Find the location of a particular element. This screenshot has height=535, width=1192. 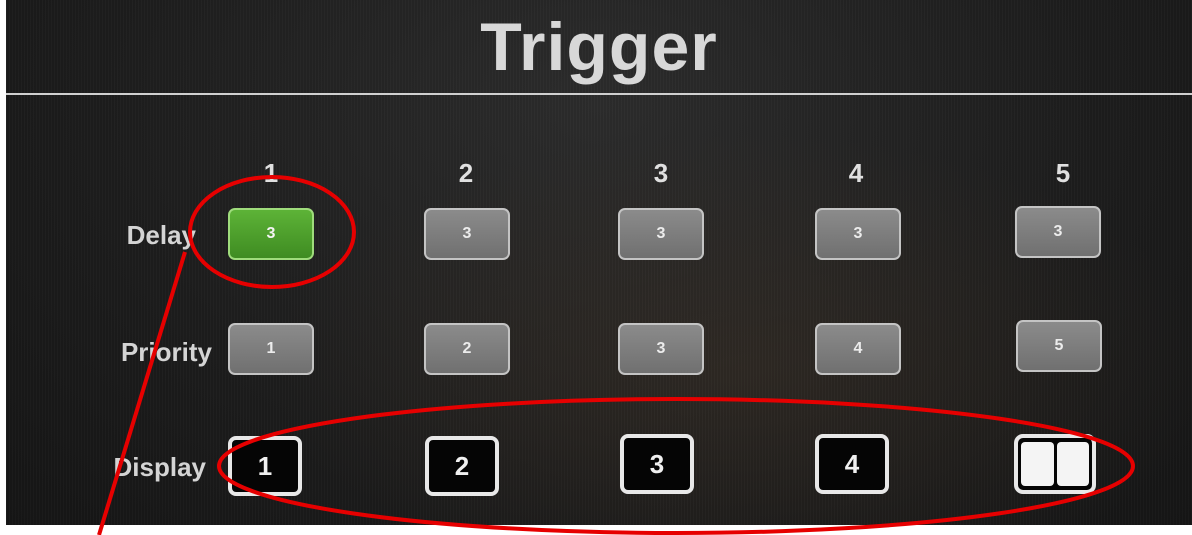

delay-button-2: 3 is located at coordinates (467, 234).